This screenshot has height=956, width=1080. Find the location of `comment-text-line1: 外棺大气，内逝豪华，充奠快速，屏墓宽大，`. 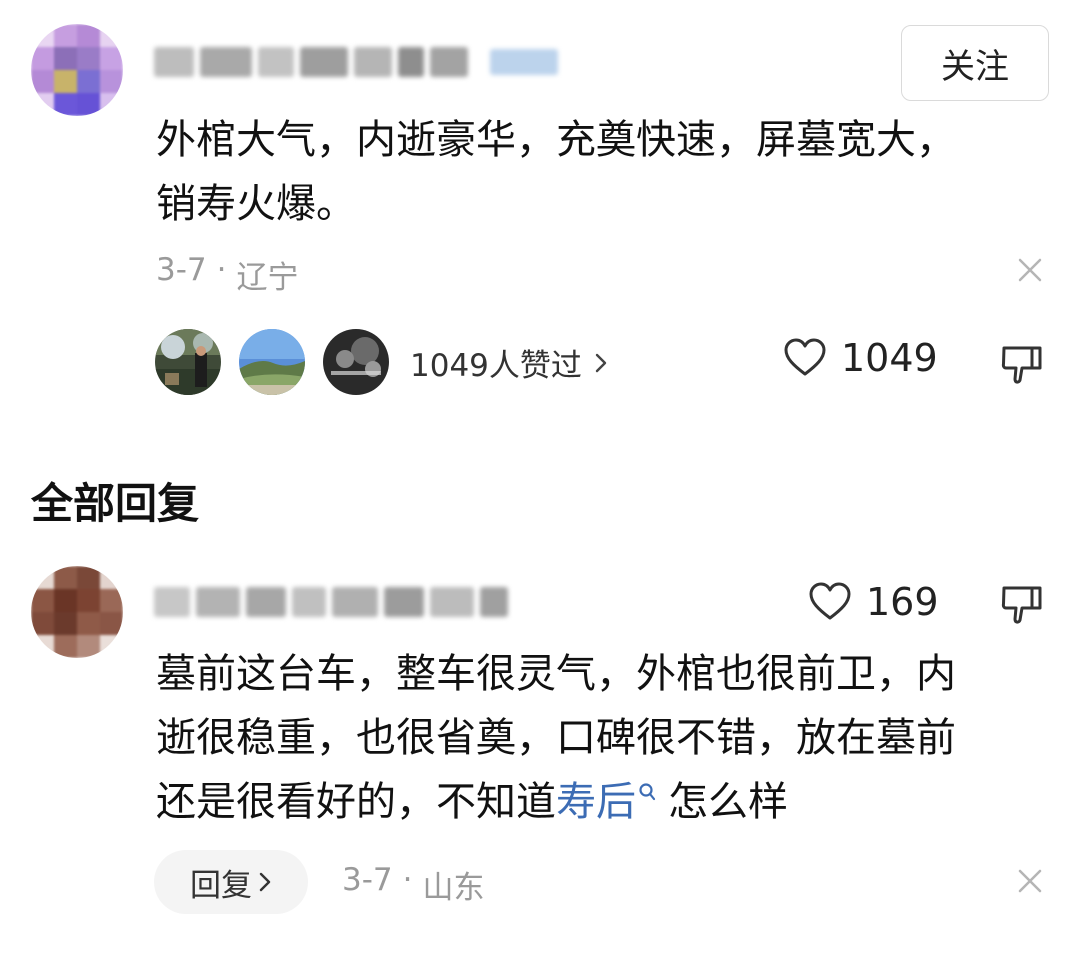

comment-text-line1: 外棺大气，内逝豪华，充奠快速，屏墓宽大， is located at coordinates (556, 140).